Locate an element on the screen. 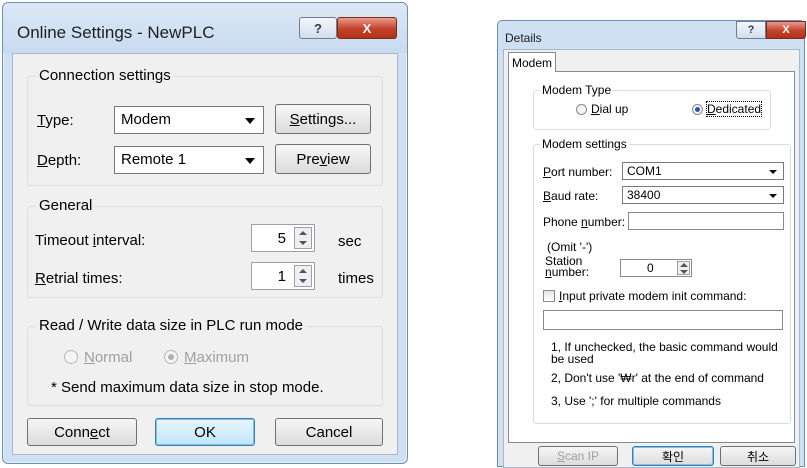 The height and width of the screenshot is (468, 807). dedicated-label: Dedicated is located at coordinates (734, 109).